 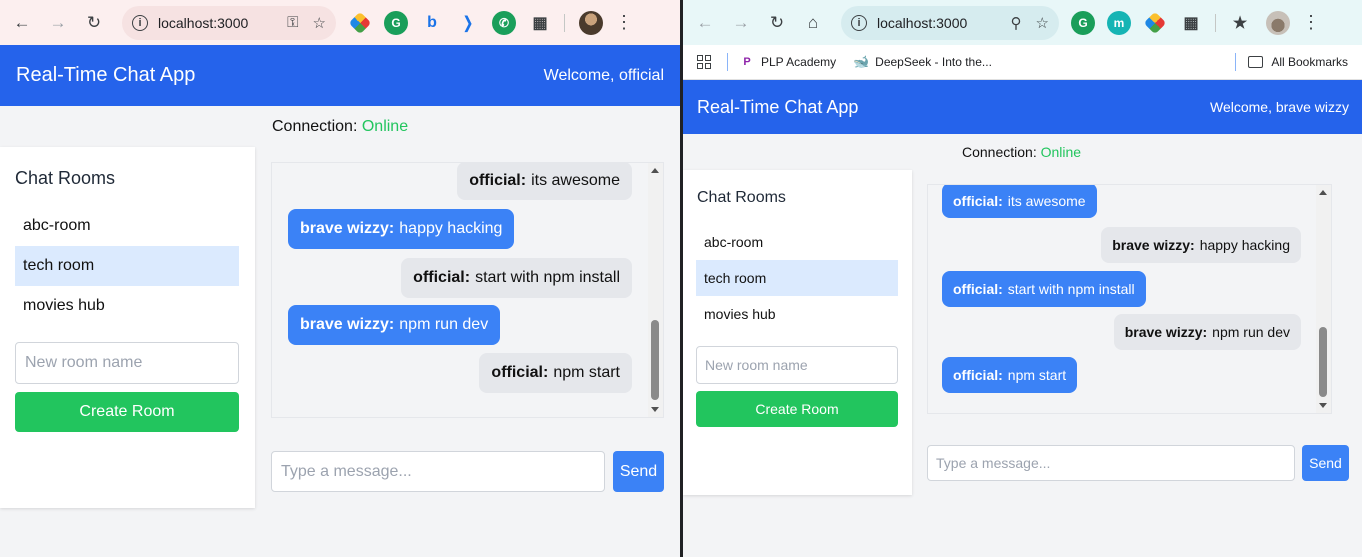 What do you see at coordinates (432, 23) in the screenshot?
I see `bing-icon: b` at bounding box center [432, 23].